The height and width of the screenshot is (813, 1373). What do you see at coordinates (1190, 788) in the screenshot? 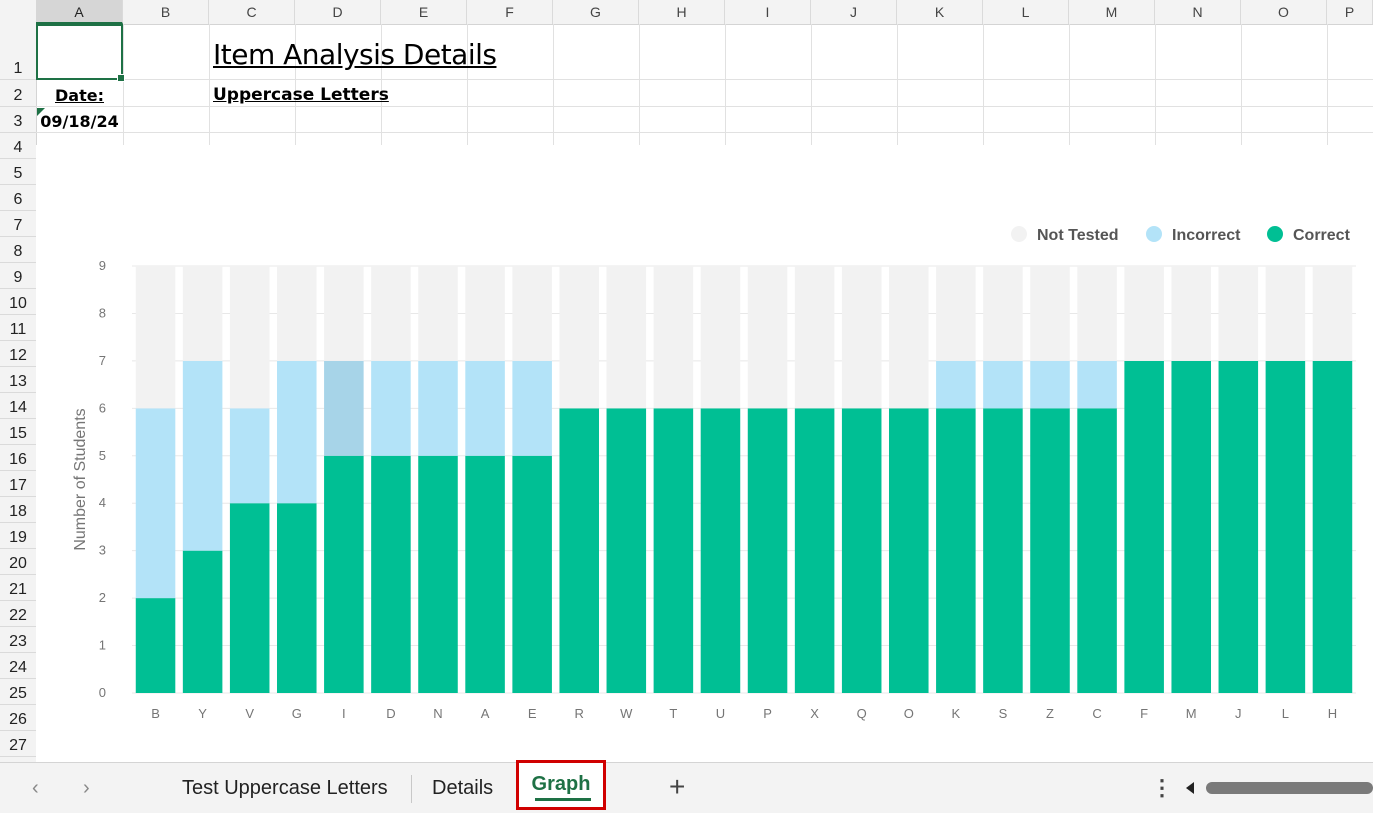
I see `scroll-left-icon` at bounding box center [1190, 788].